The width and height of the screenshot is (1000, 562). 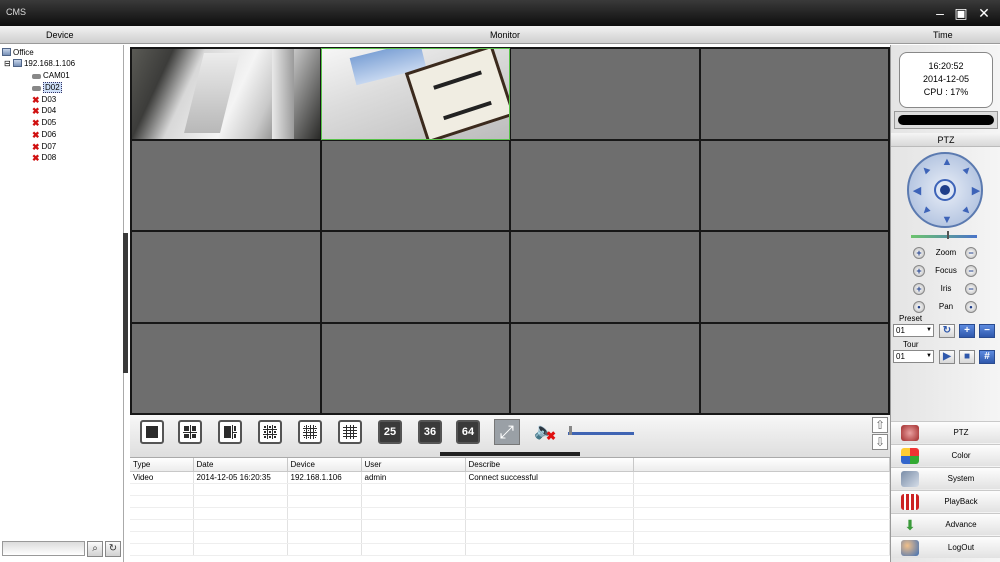 I want to click on tree-channel: D02, so click(x=47, y=87).